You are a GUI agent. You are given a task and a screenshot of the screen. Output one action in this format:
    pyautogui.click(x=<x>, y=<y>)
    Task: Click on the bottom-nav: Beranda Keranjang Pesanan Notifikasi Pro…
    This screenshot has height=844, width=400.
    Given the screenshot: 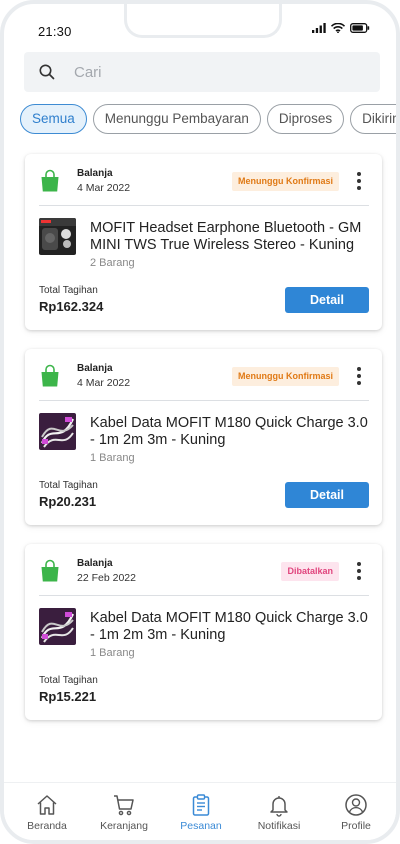 What is the action you would take?
    pyautogui.click(x=200, y=811)
    